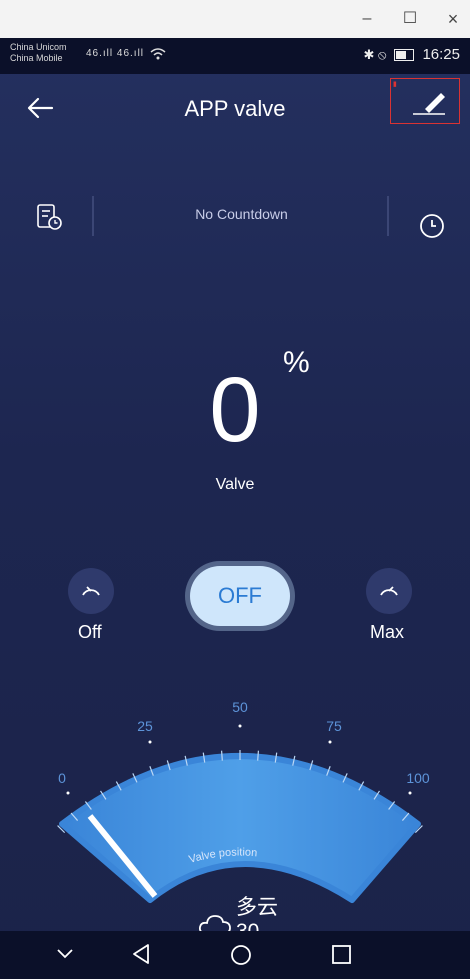 The width and height of the screenshot is (470, 979). Describe the element at coordinates (50, 218) in the screenshot. I see `schedule-list-icon` at that location.